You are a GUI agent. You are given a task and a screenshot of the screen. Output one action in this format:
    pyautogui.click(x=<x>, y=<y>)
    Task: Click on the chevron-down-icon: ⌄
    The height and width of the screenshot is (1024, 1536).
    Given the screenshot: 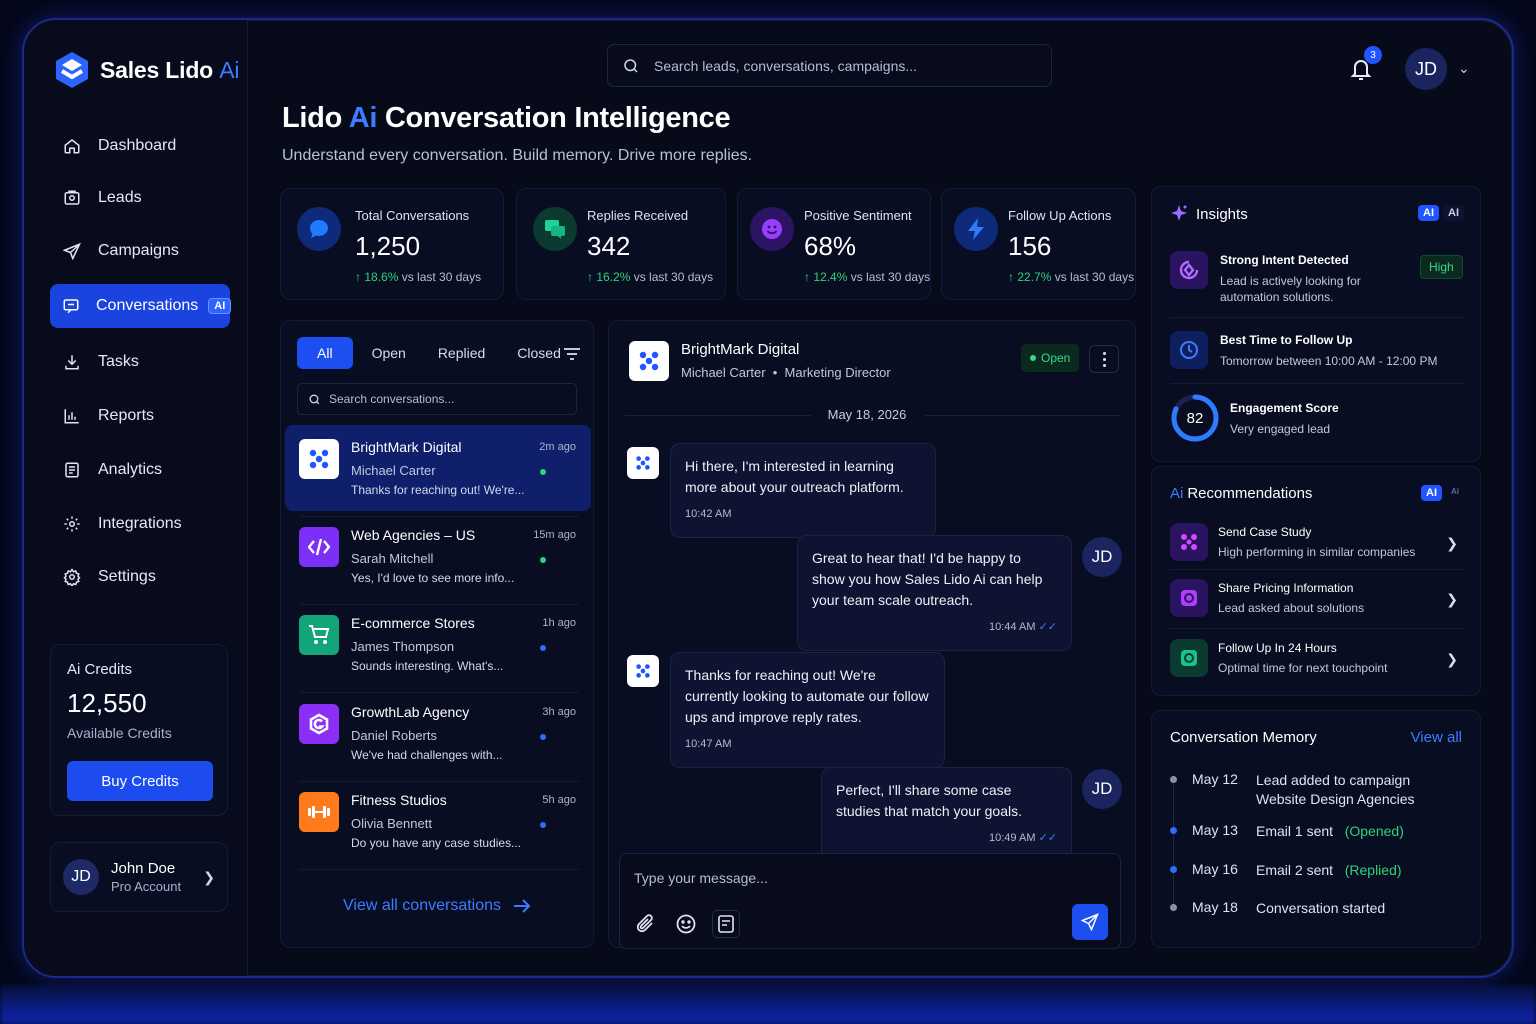 What is the action you would take?
    pyautogui.click(x=1464, y=68)
    